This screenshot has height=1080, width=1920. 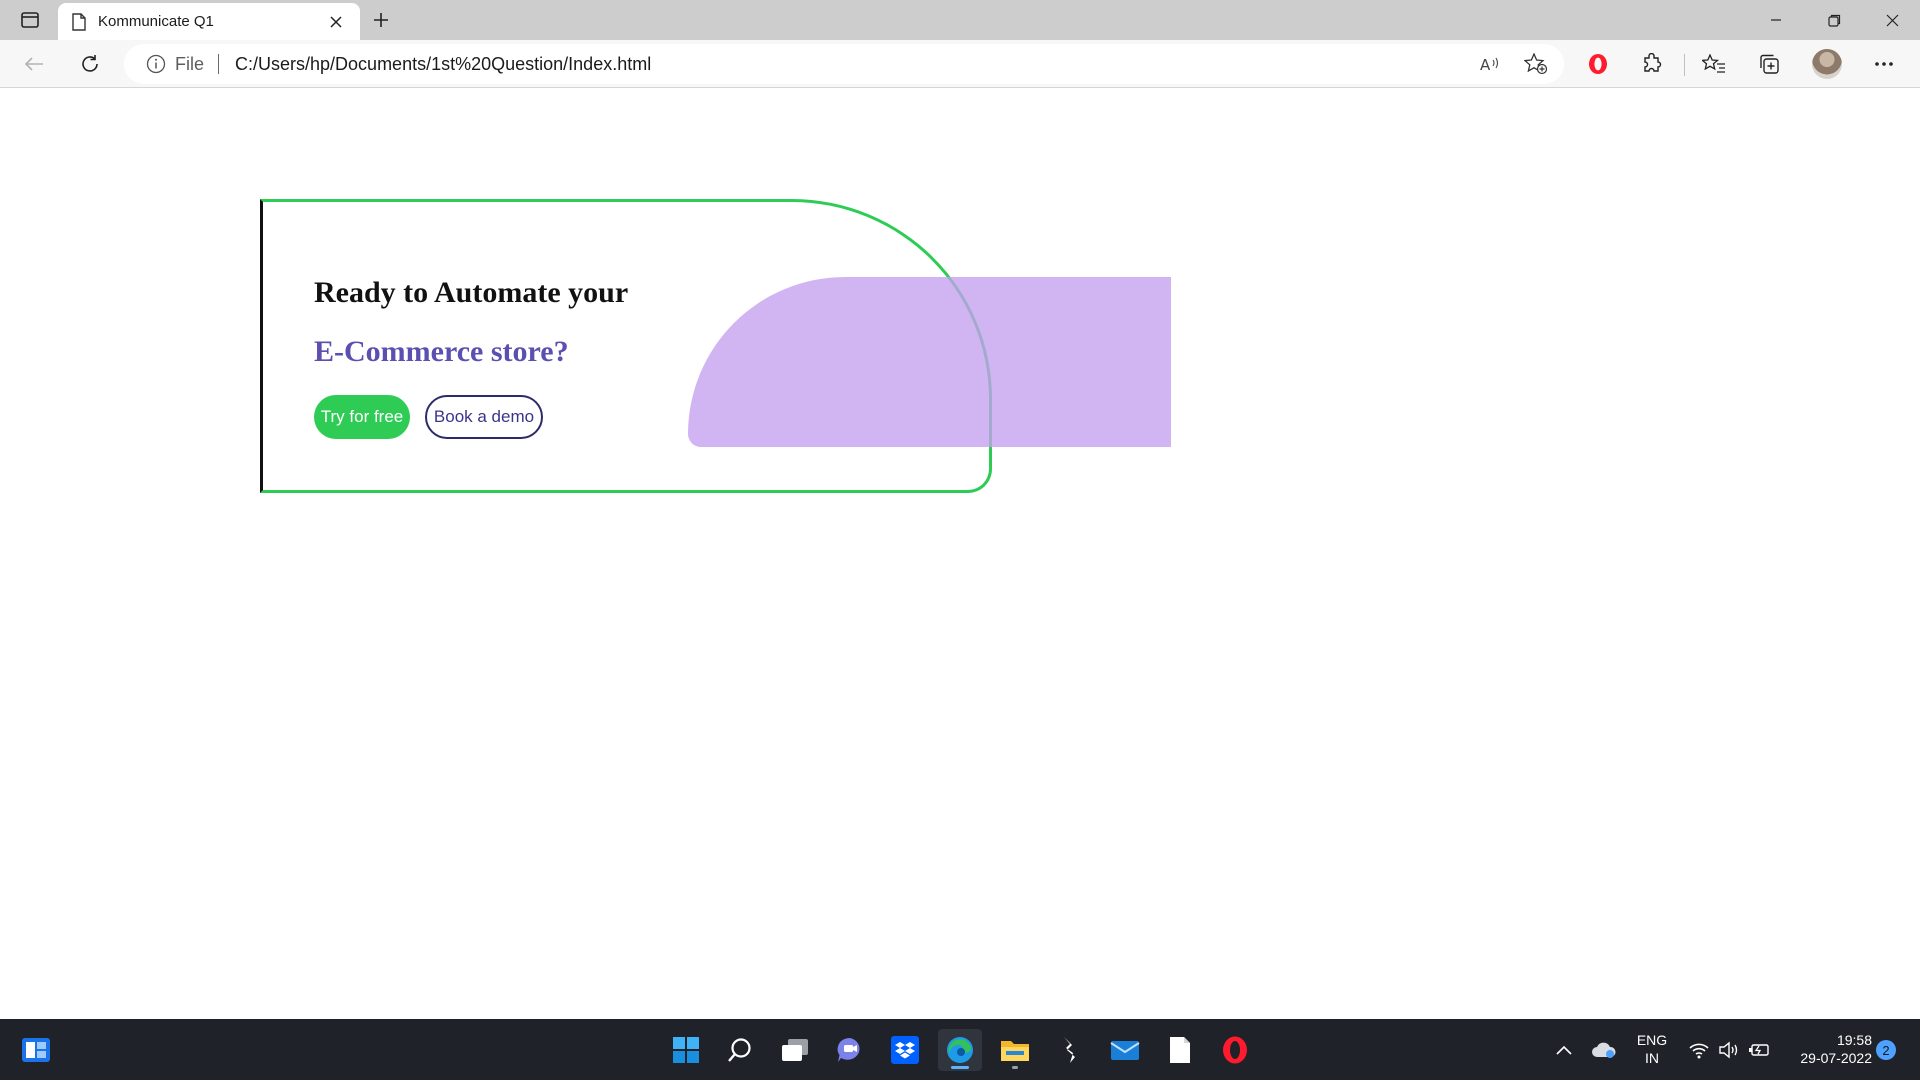 I want to click on cta-subheading: E-Commerce store?, so click(x=441, y=351).